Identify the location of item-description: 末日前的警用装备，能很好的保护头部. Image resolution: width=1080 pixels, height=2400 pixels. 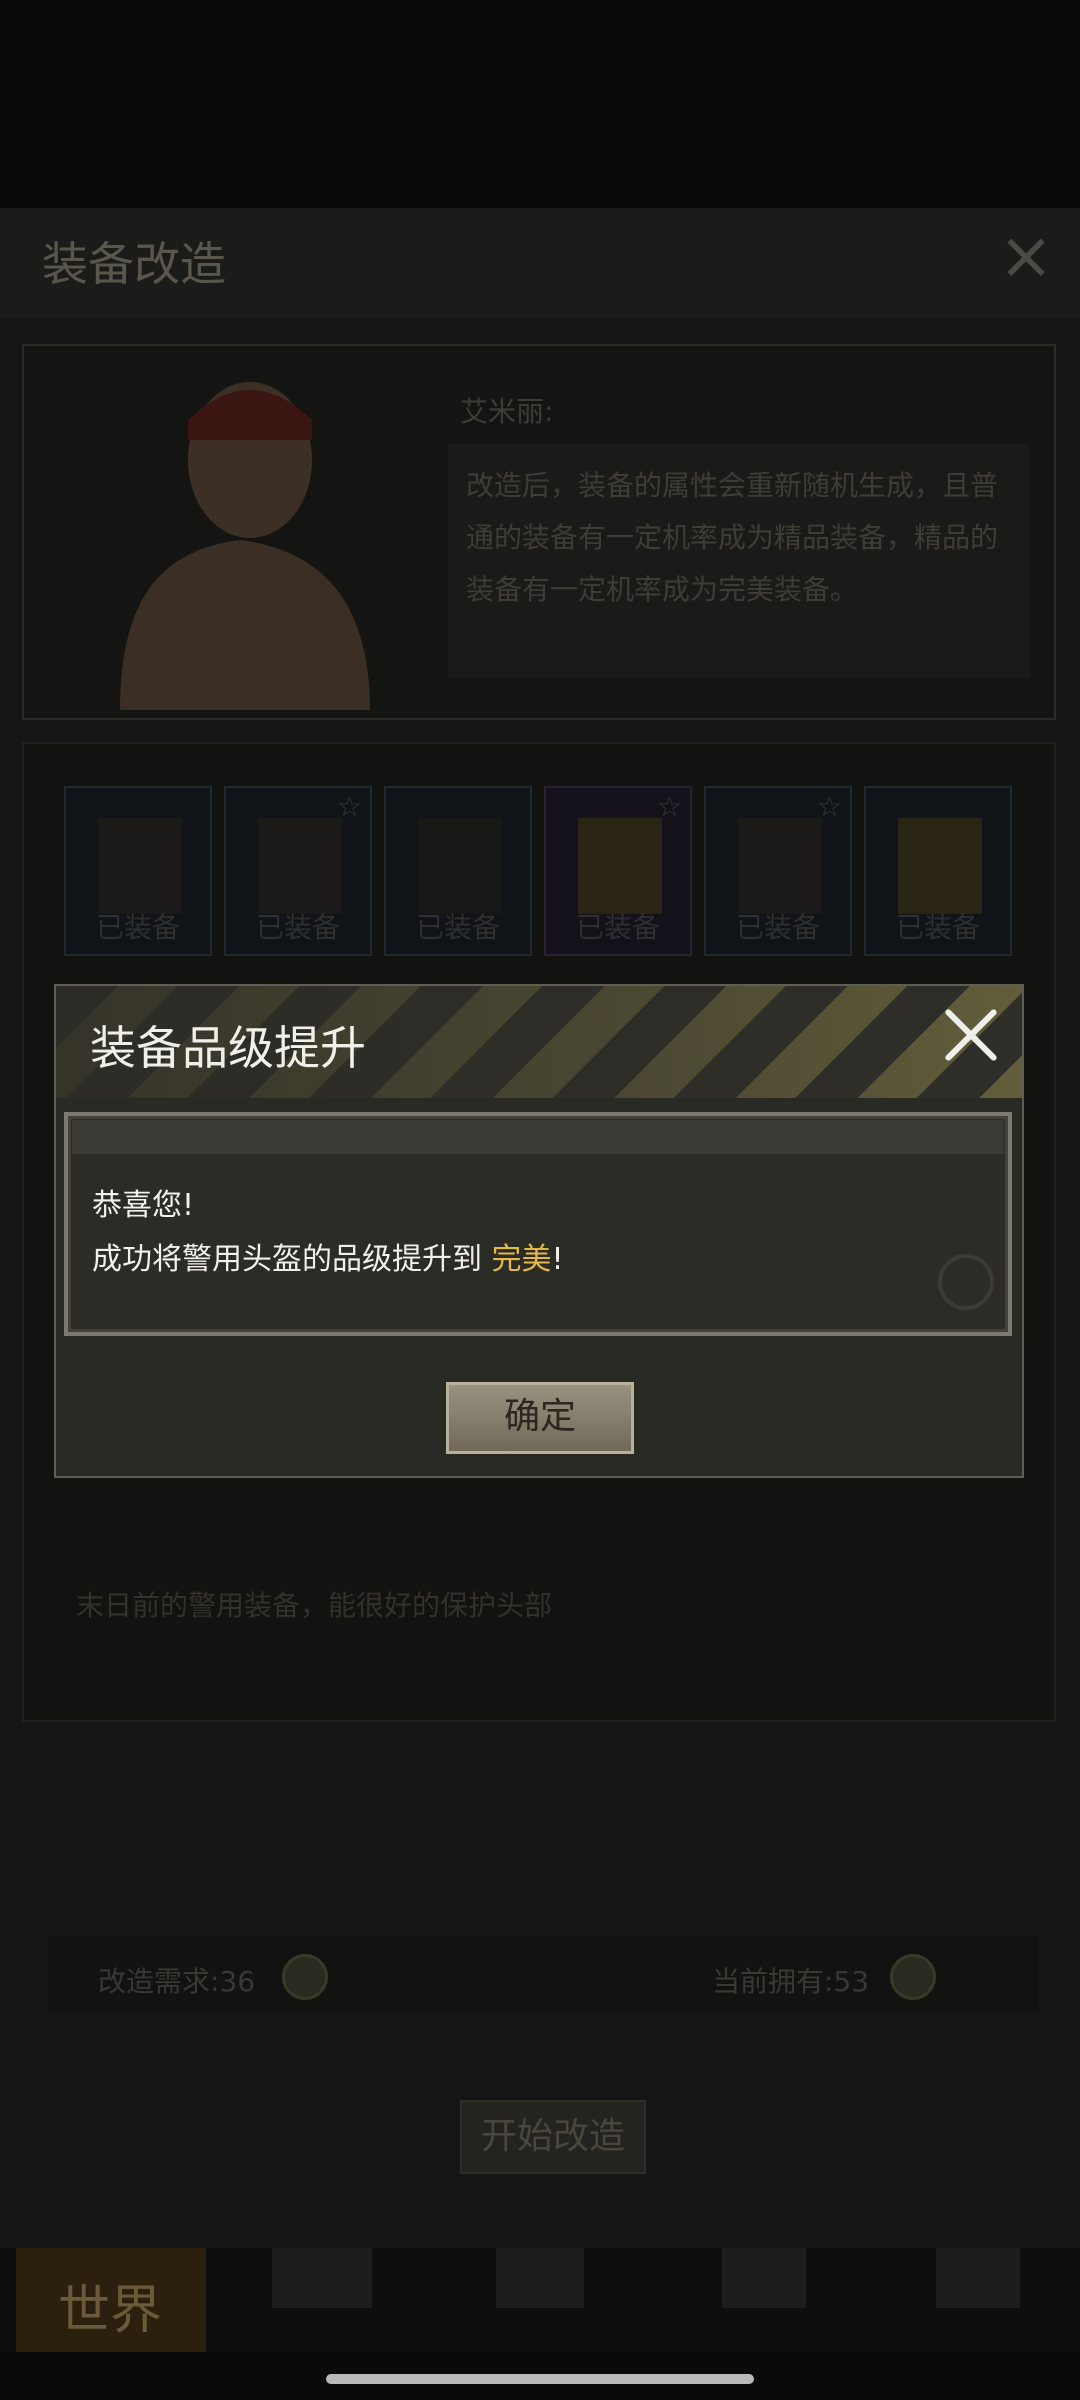
(314, 1605).